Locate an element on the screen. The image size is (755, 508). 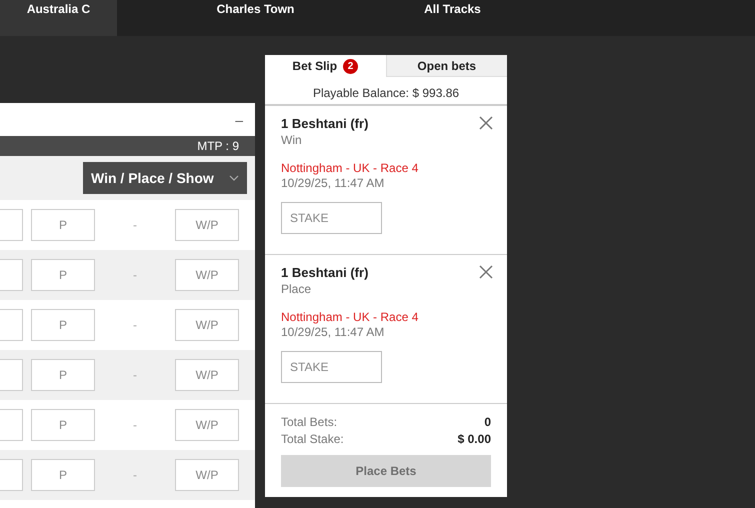
count-badge: 2 is located at coordinates (350, 66).